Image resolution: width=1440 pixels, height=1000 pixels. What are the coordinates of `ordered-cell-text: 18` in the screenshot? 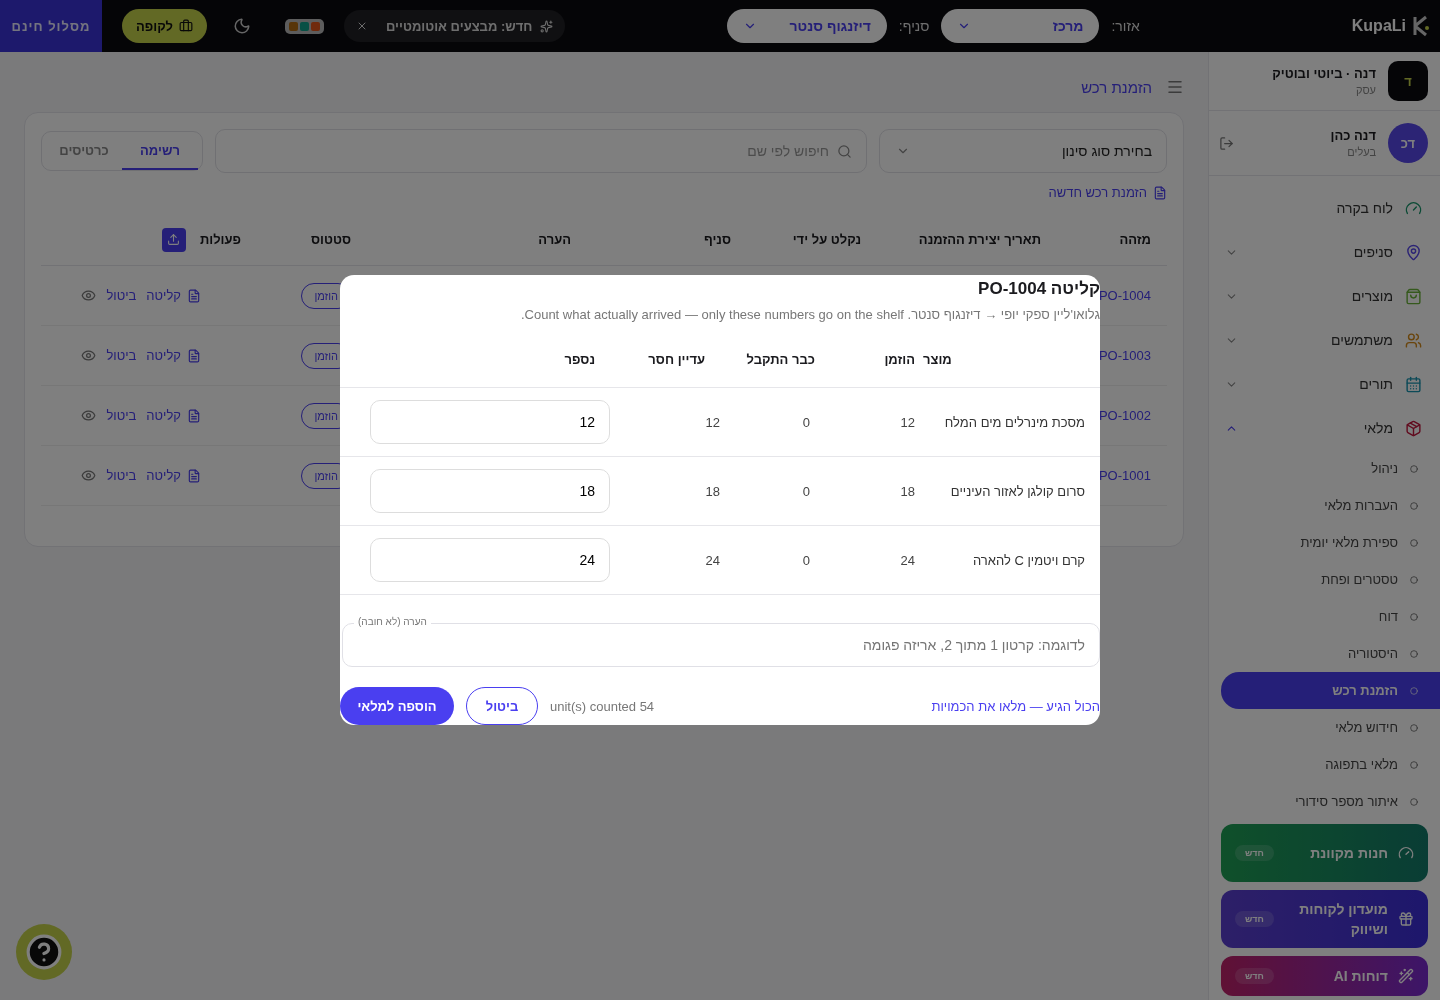 It's located at (907, 491).